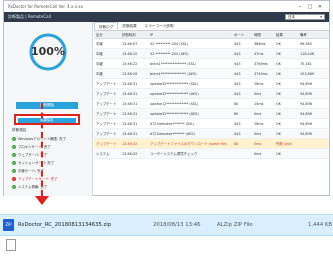  I want to click on save-result-button: 結果保存, so click(47, 120).